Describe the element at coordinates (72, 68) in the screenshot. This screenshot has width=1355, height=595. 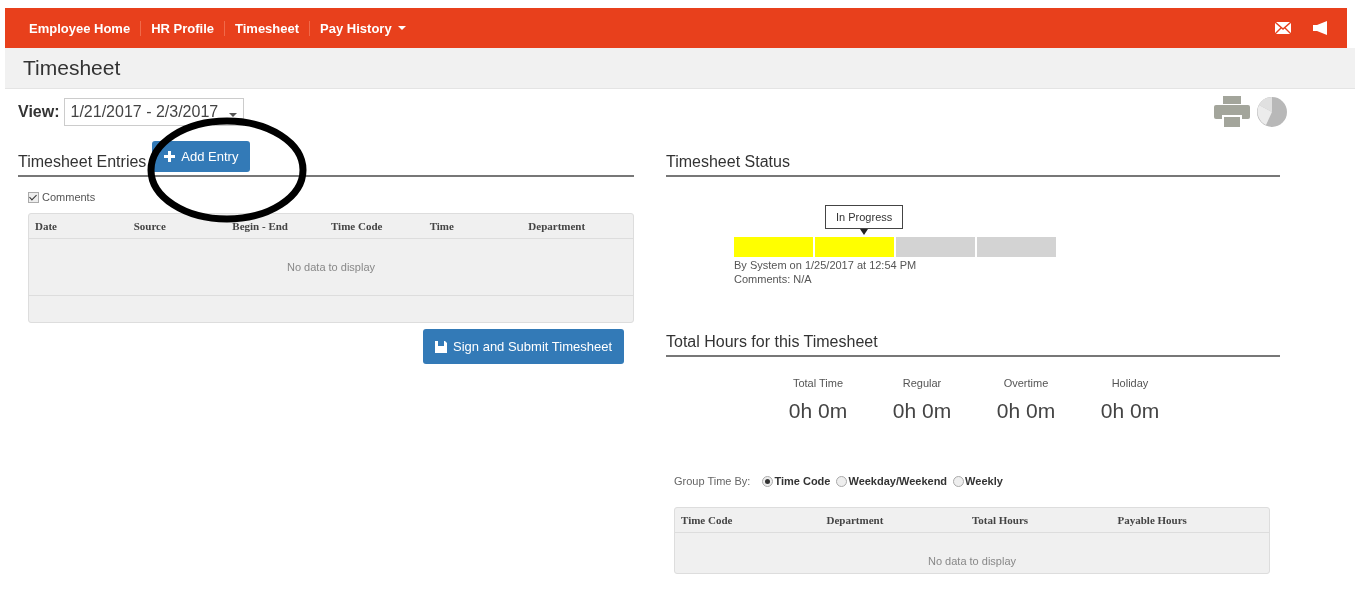
I see `page-title: Timesheet` at that location.